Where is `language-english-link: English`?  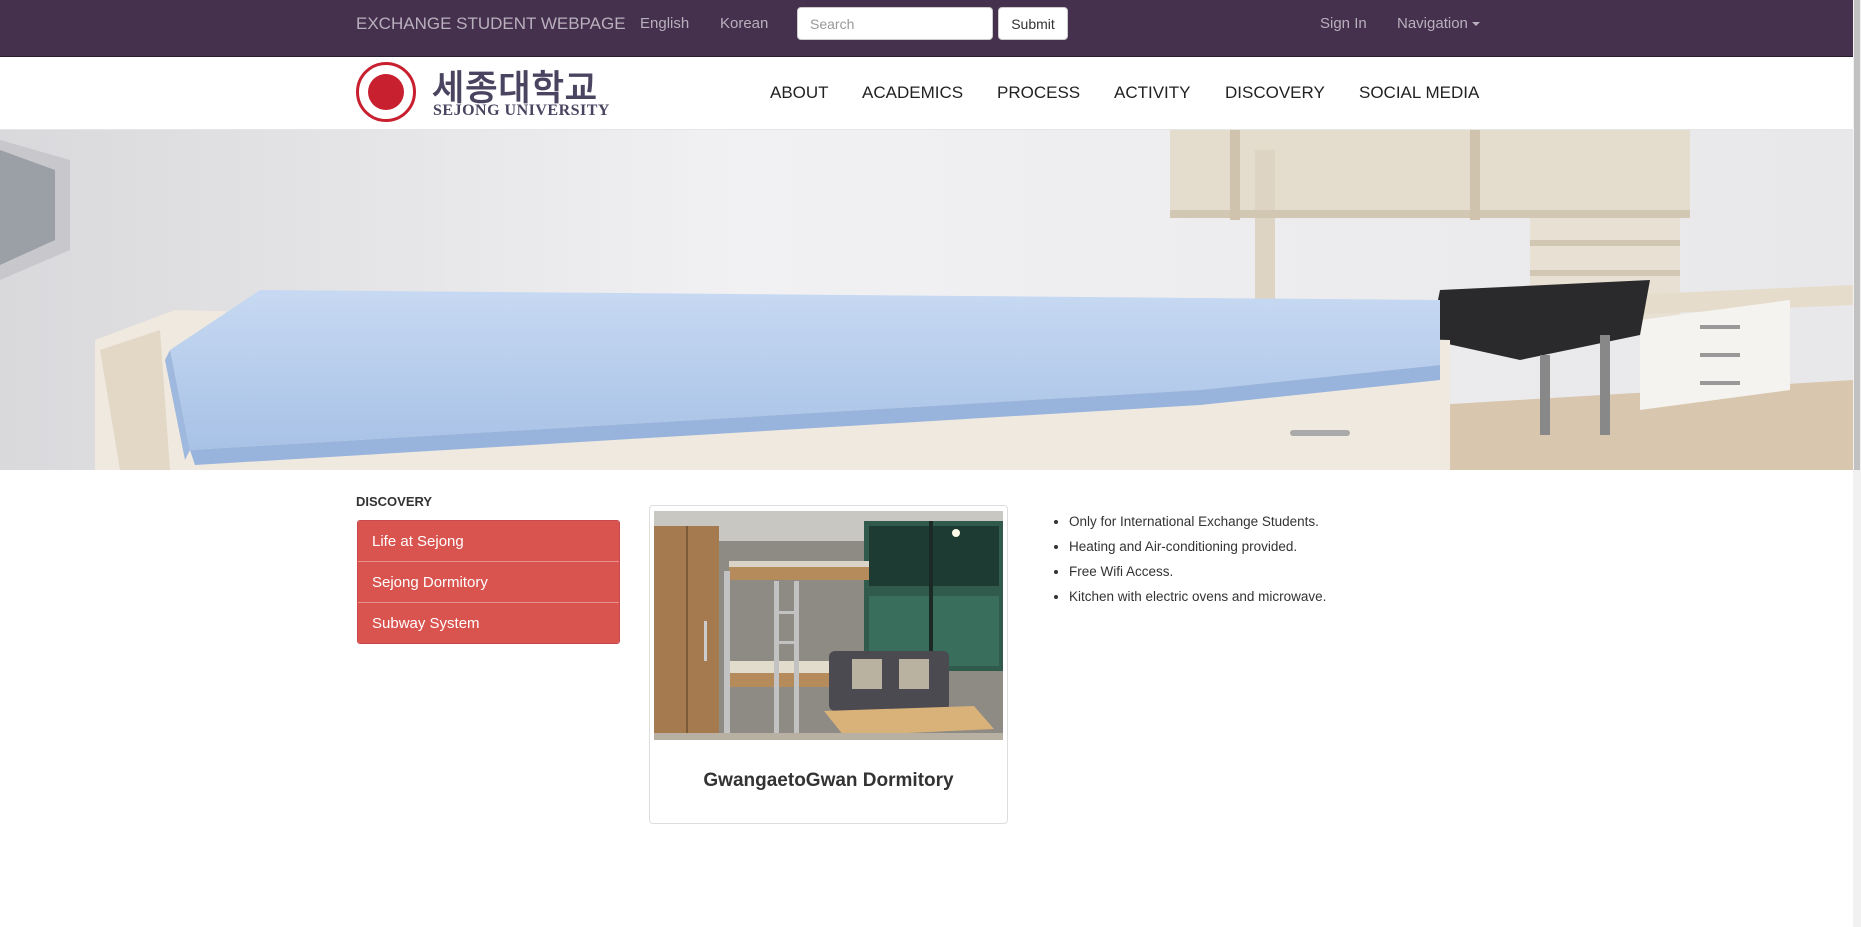 language-english-link: English is located at coordinates (664, 23).